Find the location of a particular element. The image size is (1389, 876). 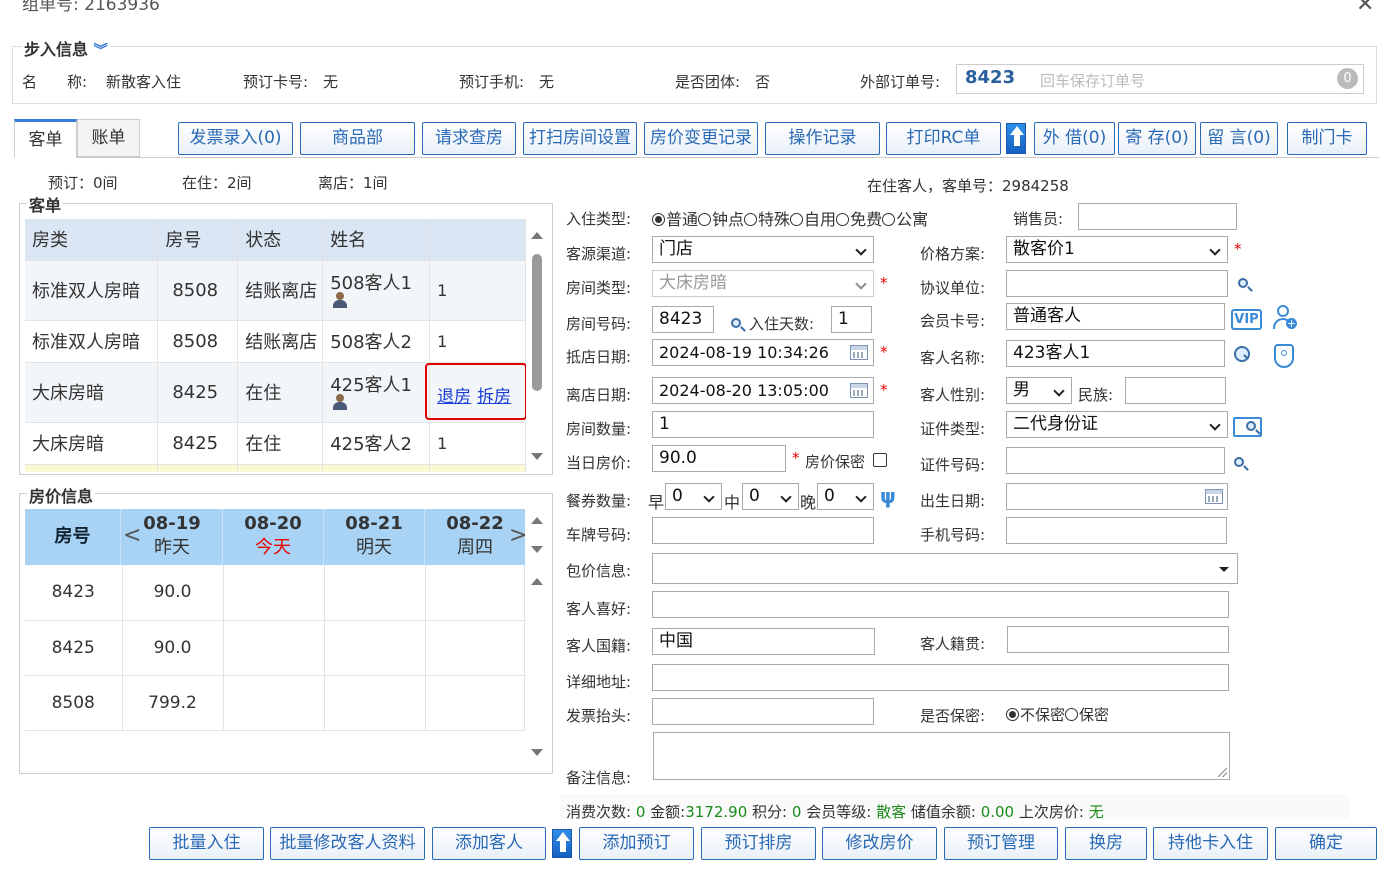

price-scroll-down-icon is located at coordinates (537, 752).